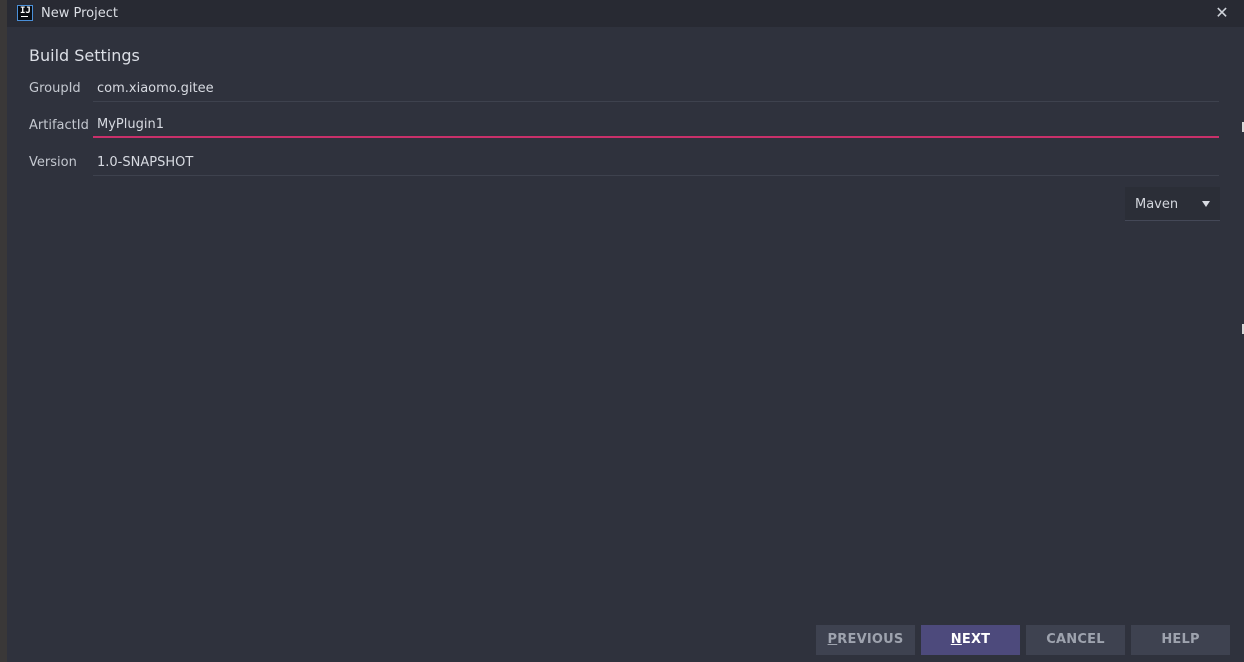 The height and width of the screenshot is (662, 1244). Describe the element at coordinates (656, 89) in the screenshot. I see `group-id-input` at that location.